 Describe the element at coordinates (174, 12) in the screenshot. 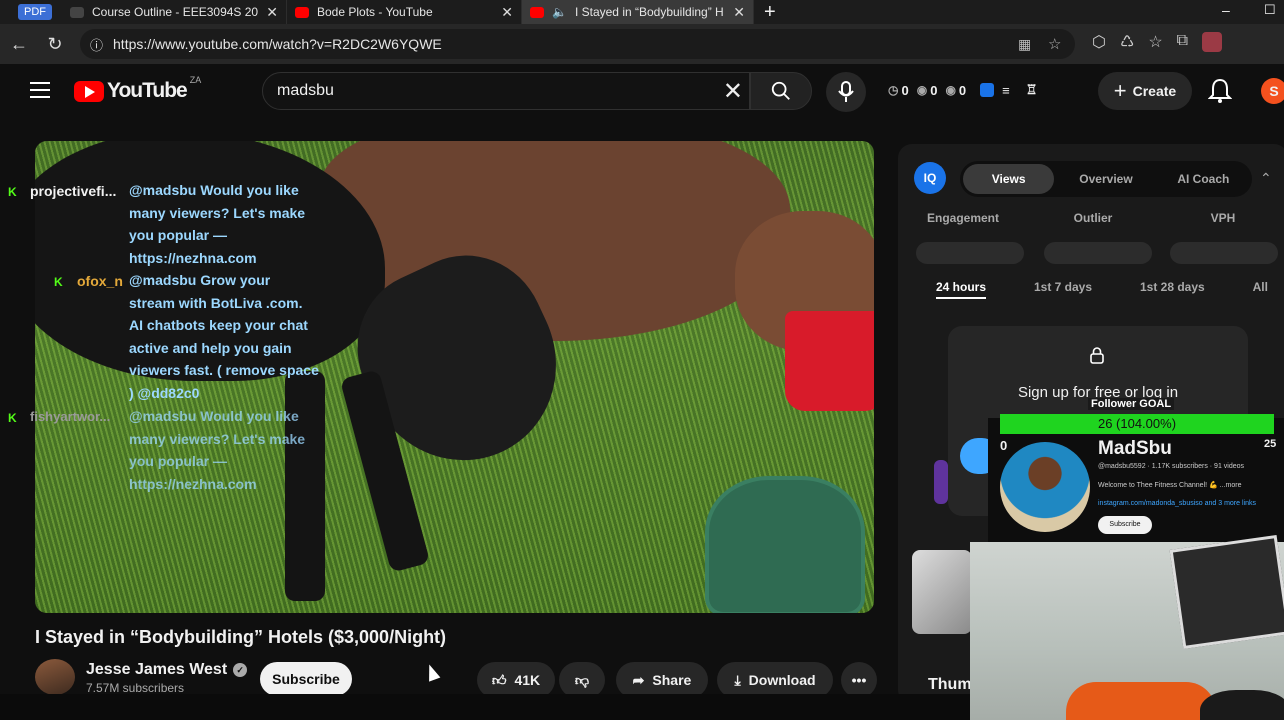

I see `tab-course-outline: Course Outline - EEE3094S 2025 | ✕` at that location.